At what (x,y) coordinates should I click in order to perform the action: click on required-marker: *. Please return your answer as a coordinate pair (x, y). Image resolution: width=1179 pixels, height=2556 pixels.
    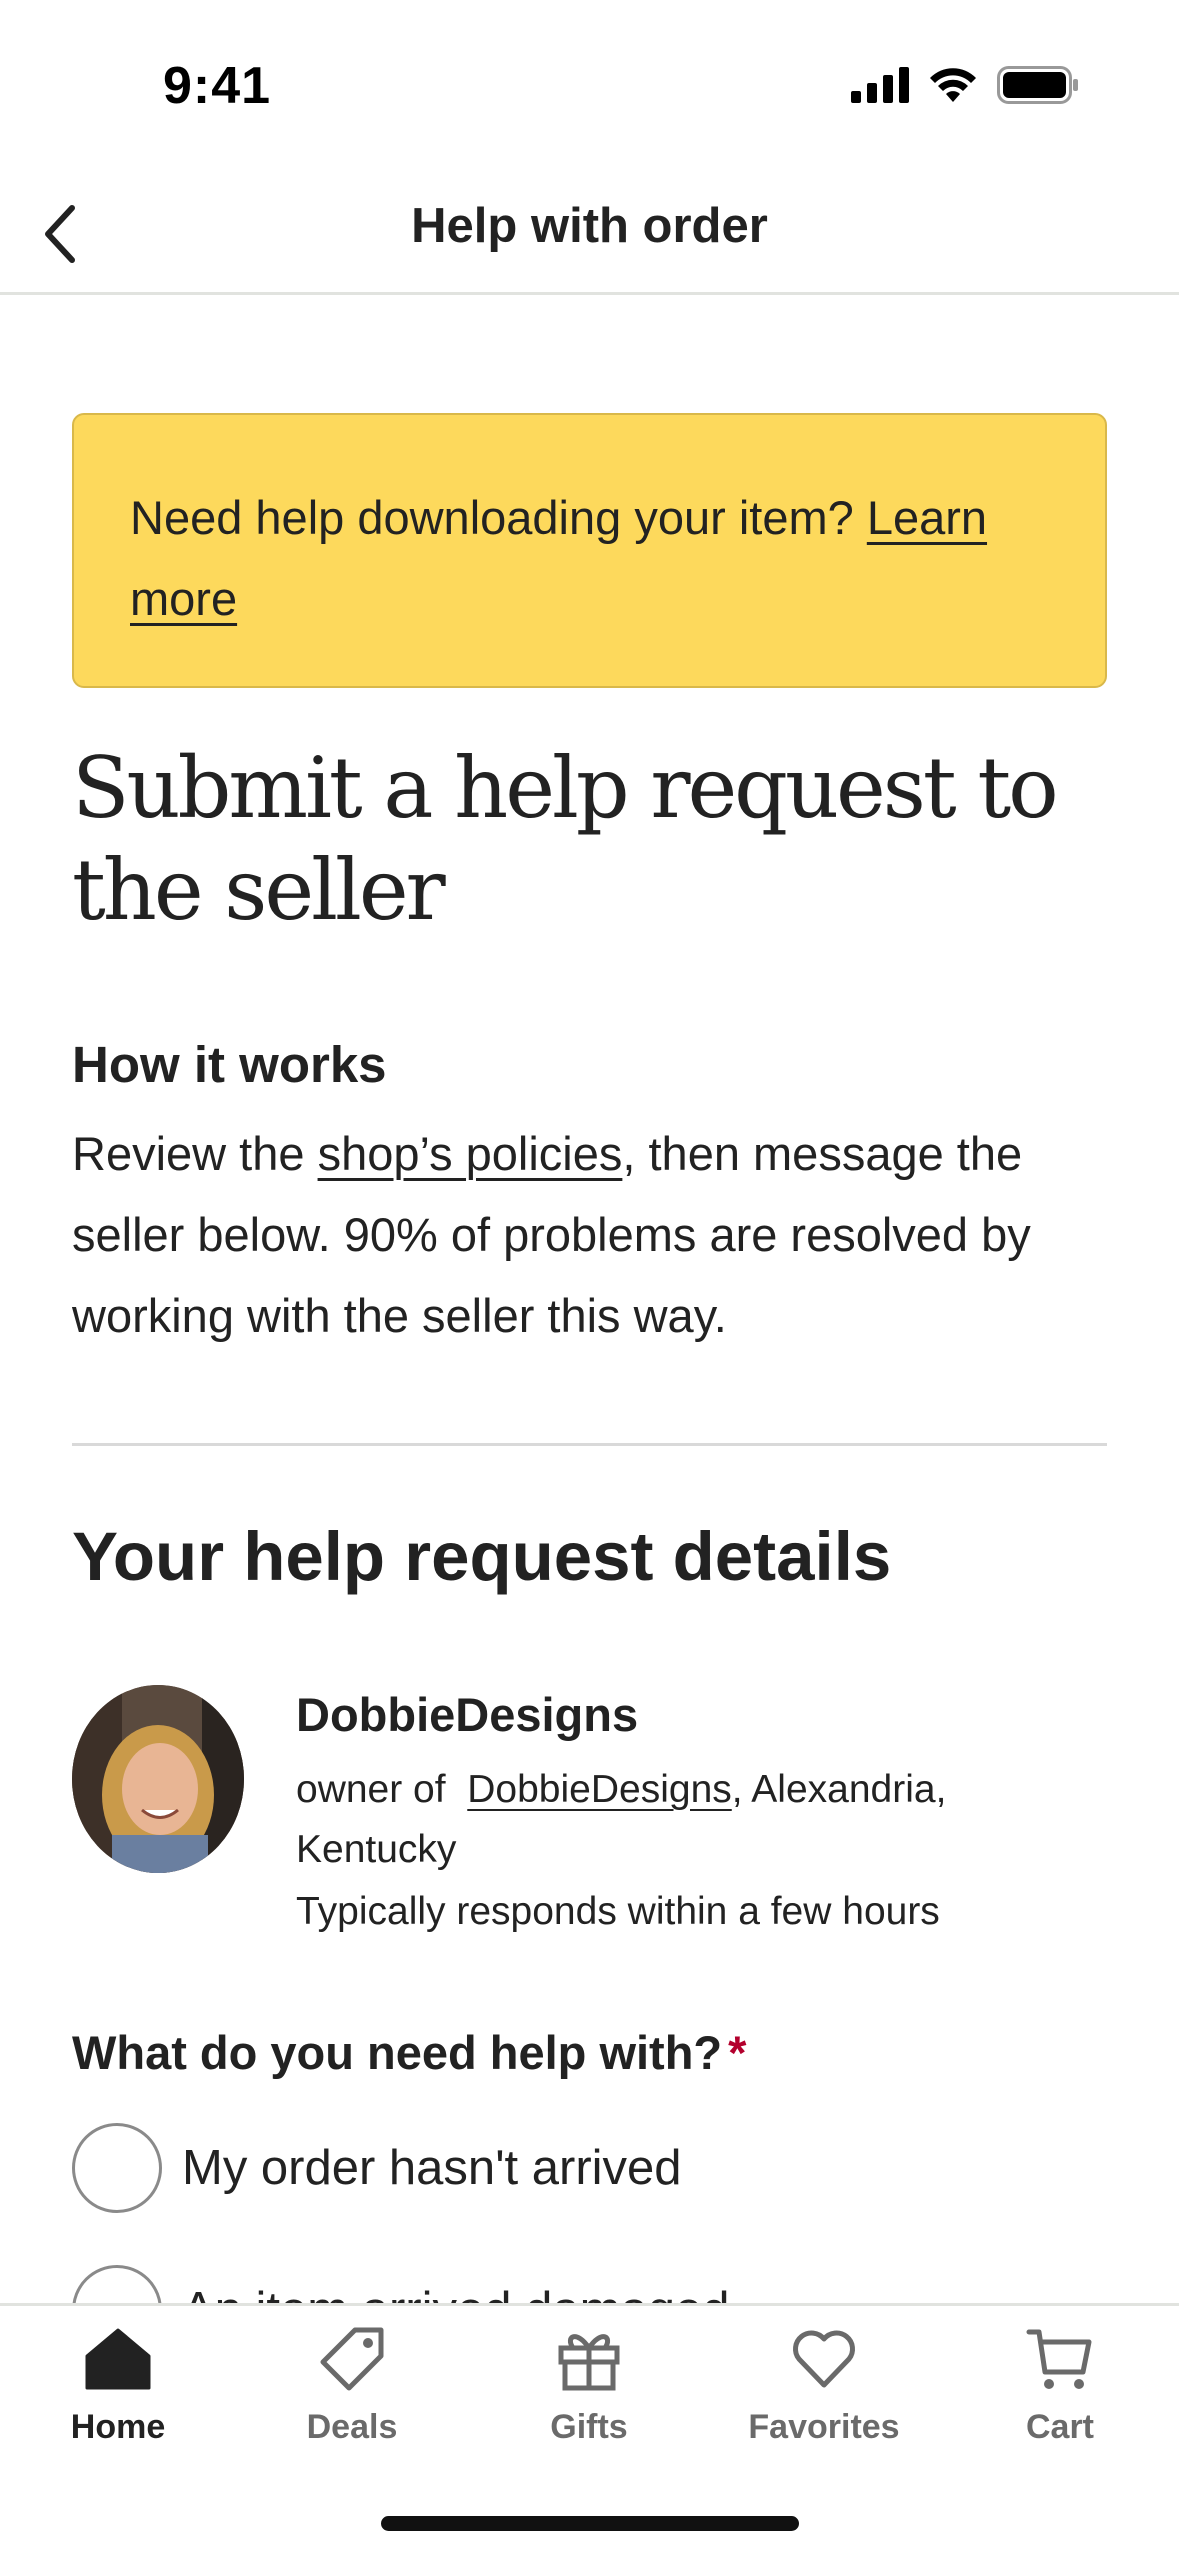
    Looking at the image, I should click on (737, 2052).